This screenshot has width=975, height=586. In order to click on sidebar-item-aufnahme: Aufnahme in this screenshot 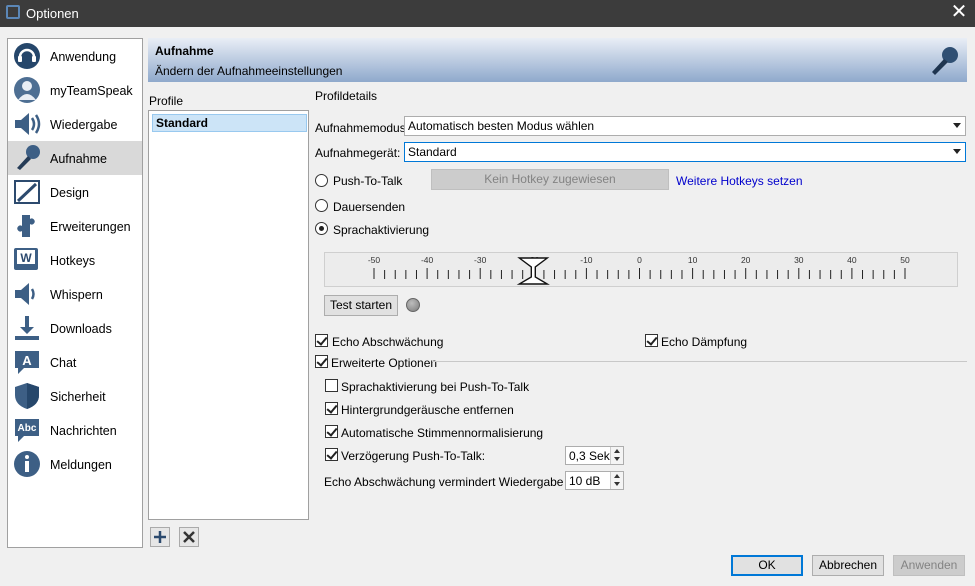, I will do `click(75, 158)`.